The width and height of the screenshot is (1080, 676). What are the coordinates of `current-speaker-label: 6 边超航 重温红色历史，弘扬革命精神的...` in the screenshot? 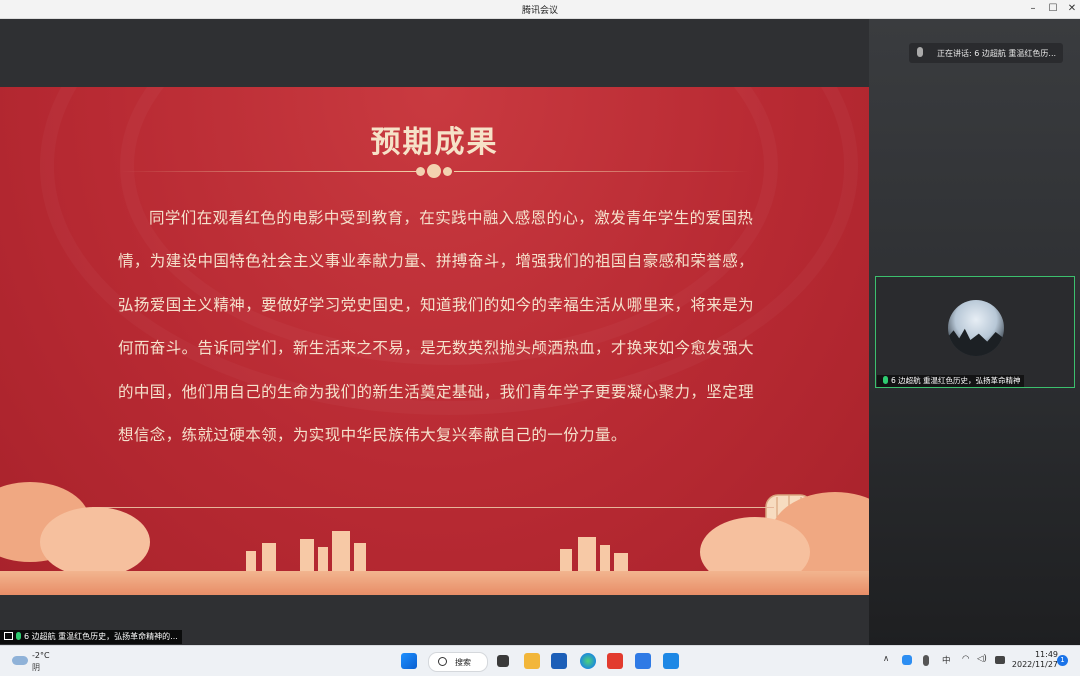 It's located at (101, 636).